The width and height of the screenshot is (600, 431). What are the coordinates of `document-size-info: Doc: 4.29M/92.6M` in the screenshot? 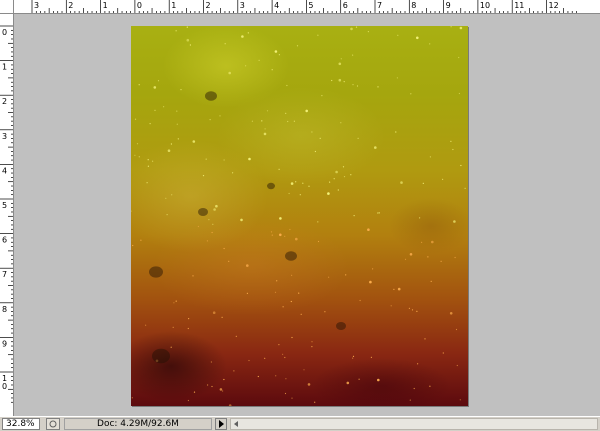 It's located at (138, 424).